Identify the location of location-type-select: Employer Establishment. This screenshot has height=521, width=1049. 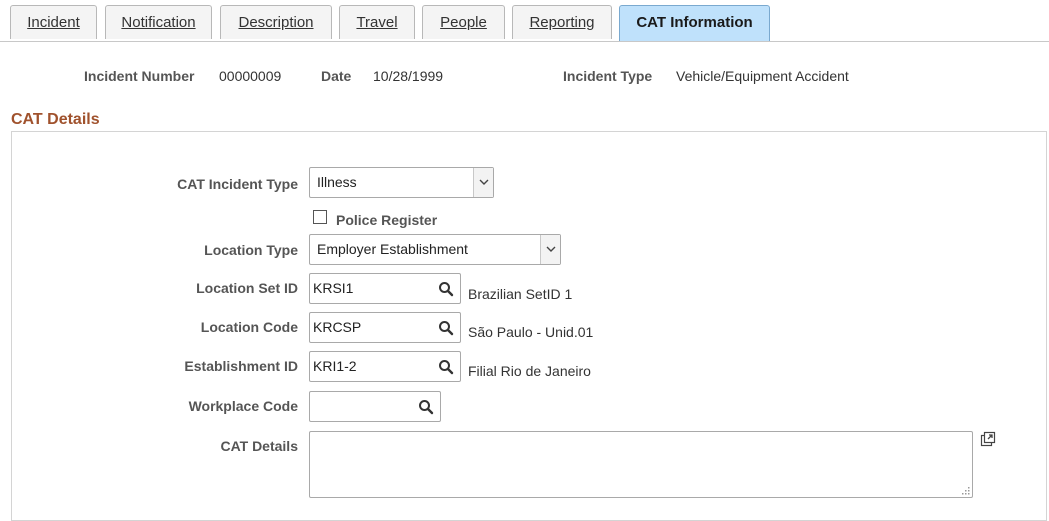
(435, 249).